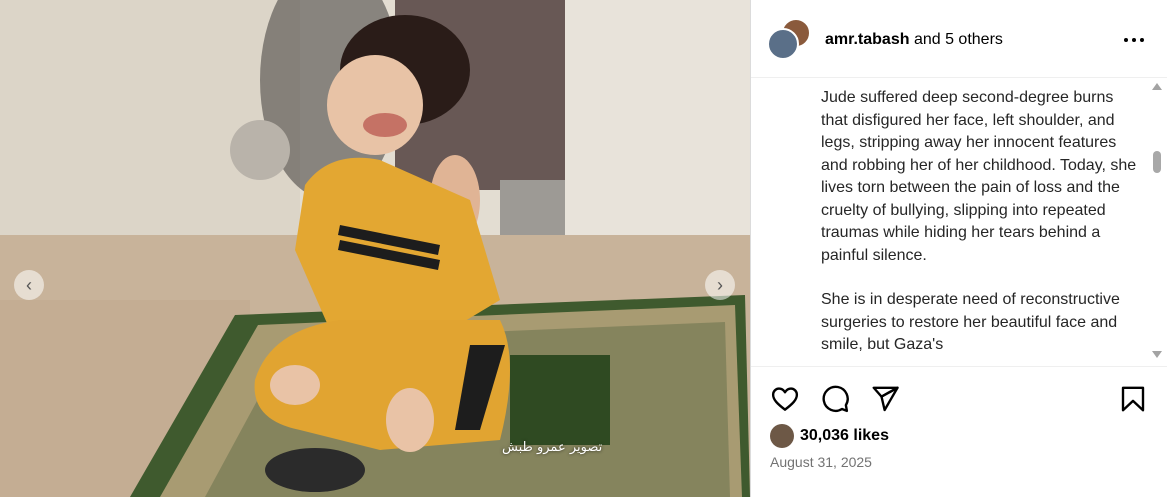  Describe the element at coordinates (844, 436) in the screenshot. I see `likes-count: 30,036 likes` at that location.